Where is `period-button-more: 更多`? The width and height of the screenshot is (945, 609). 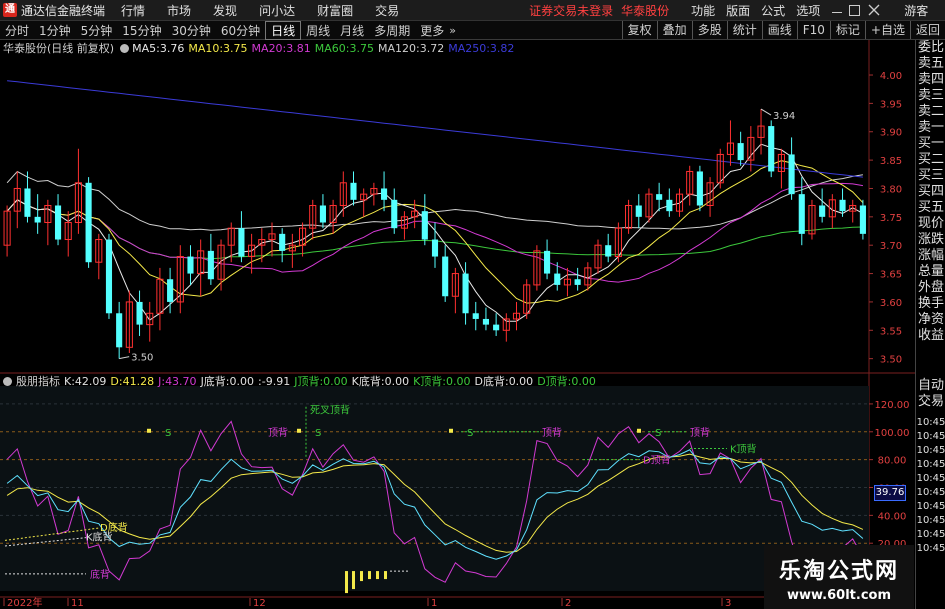
period-button-more: 更多 is located at coordinates (432, 30).